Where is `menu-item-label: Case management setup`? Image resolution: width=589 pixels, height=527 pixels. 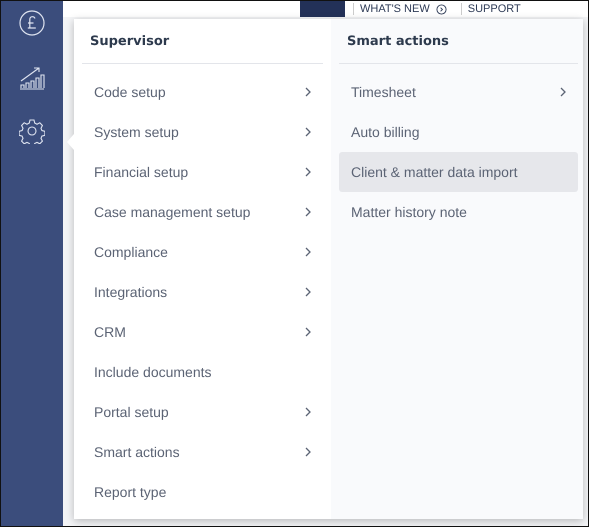 menu-item-label: Case management setup is located at coordinates (172, 212).